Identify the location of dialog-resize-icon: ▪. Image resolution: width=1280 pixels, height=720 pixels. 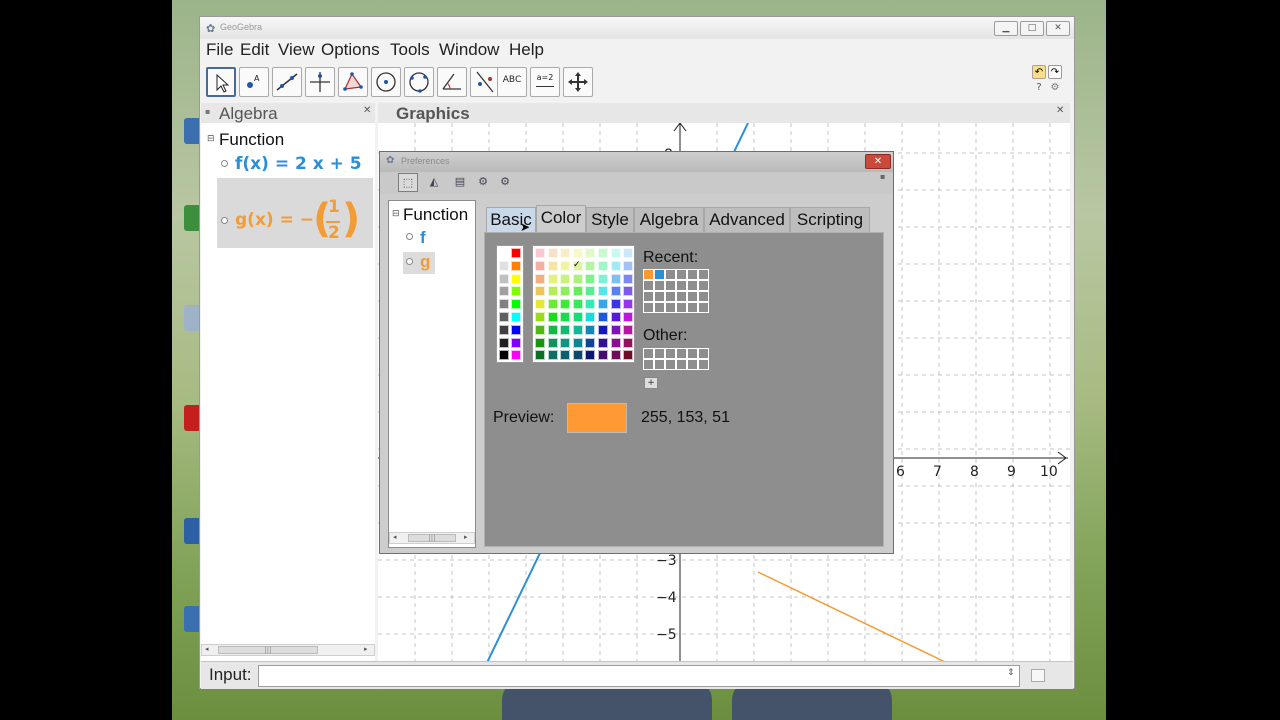
(882, 176).